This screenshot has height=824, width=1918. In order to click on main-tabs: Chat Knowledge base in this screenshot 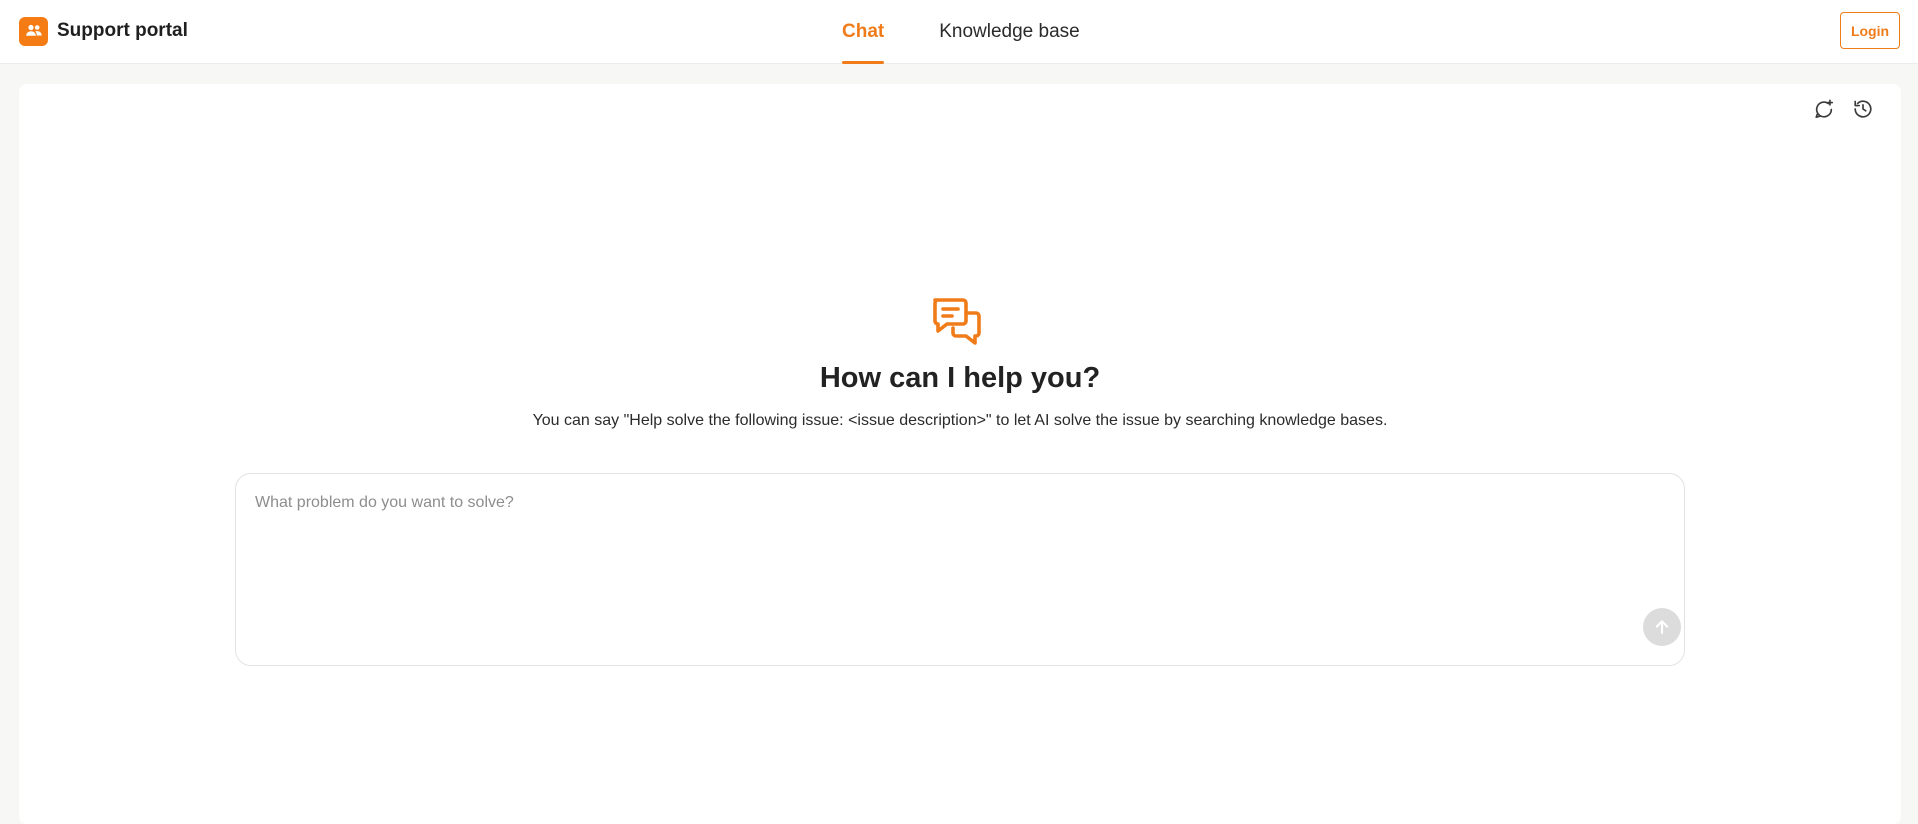, I will do `click(961, 32)`.